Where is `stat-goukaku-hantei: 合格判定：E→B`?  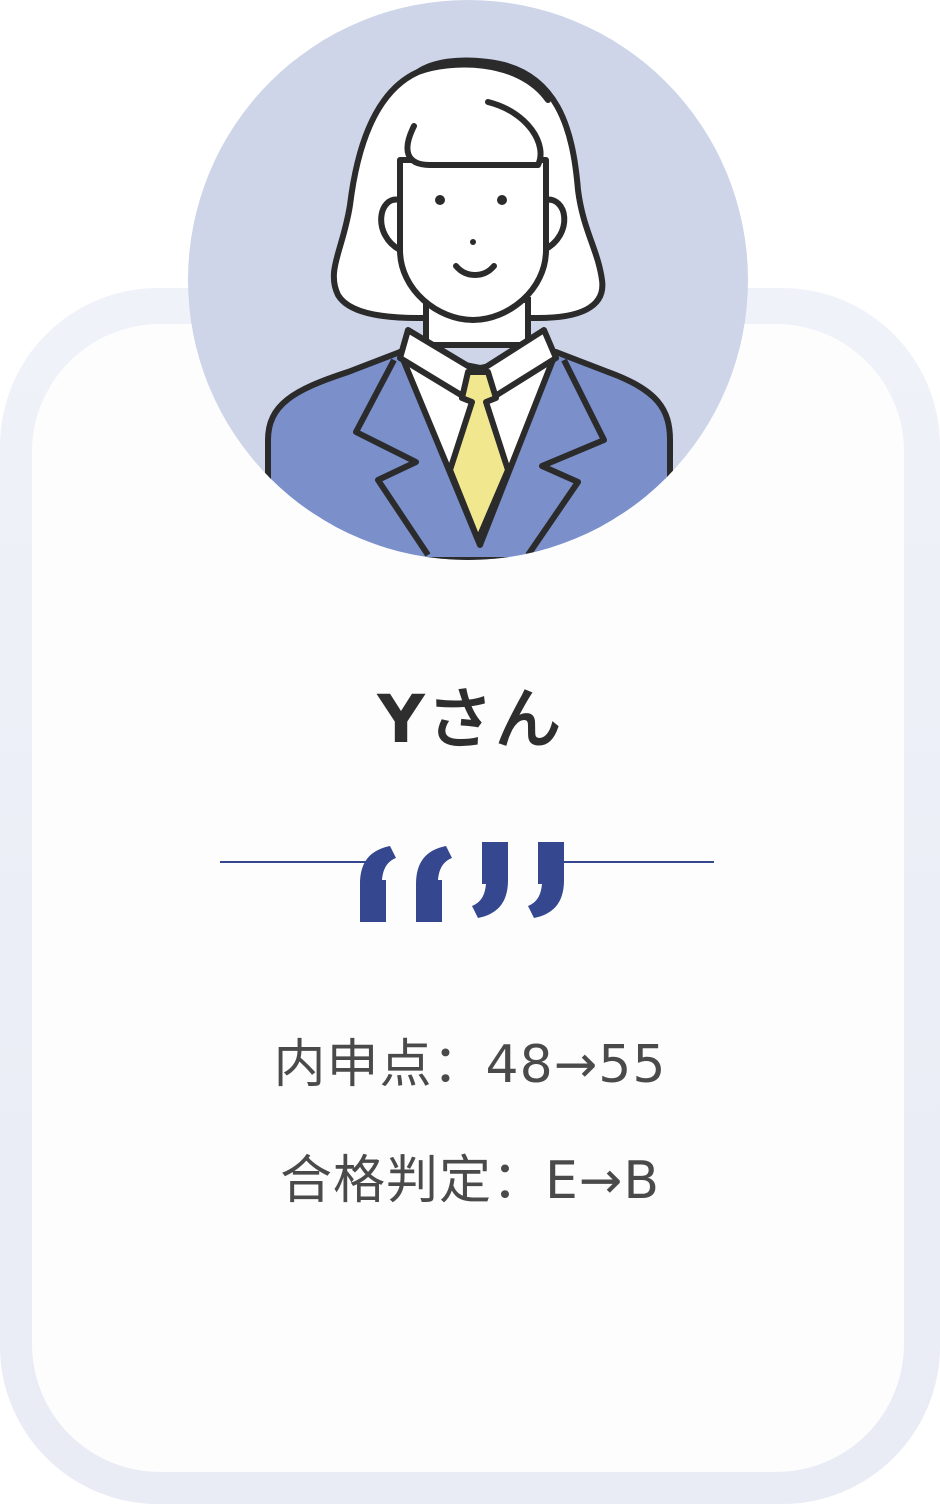
stat-goukaku-hantei: 合格判定：E→B is located at coordinates (470, 1181).